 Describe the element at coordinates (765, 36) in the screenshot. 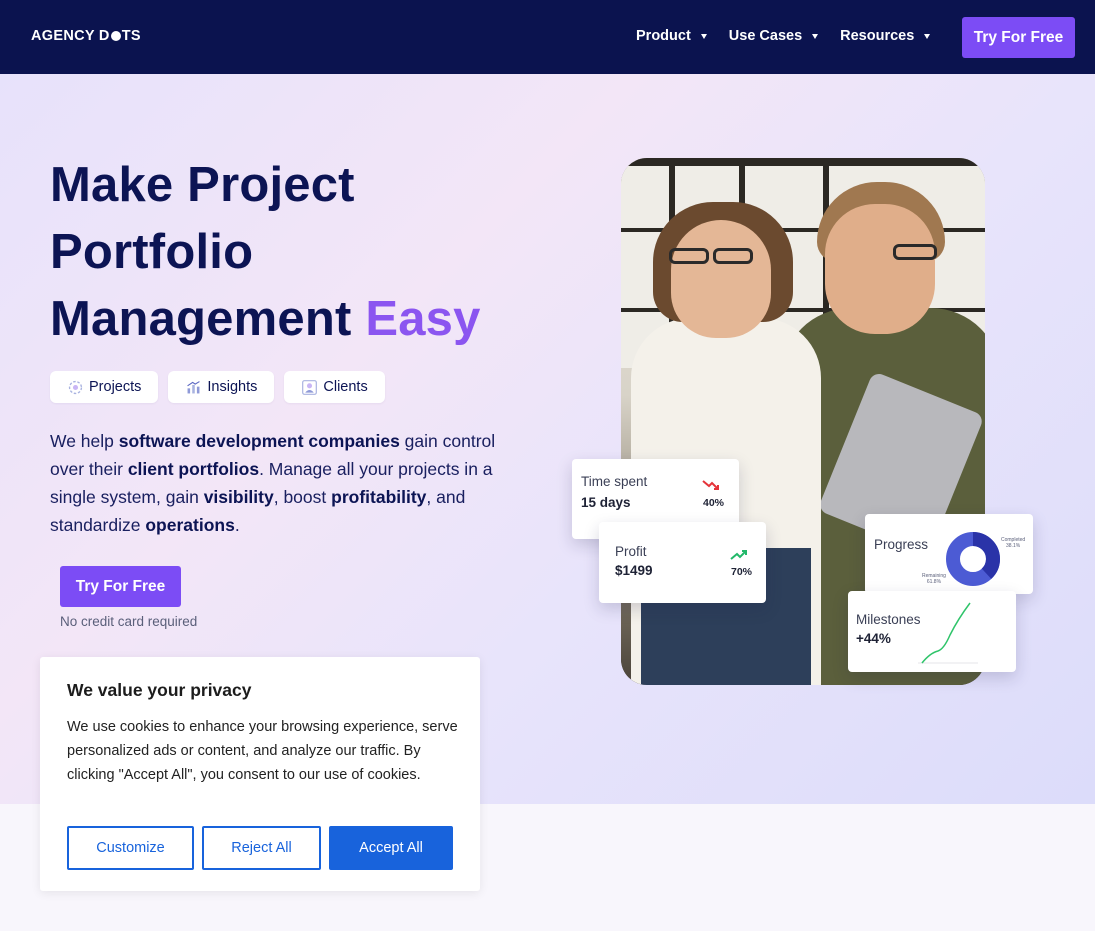

I see `menu-item-label: Use Cases` at that location.